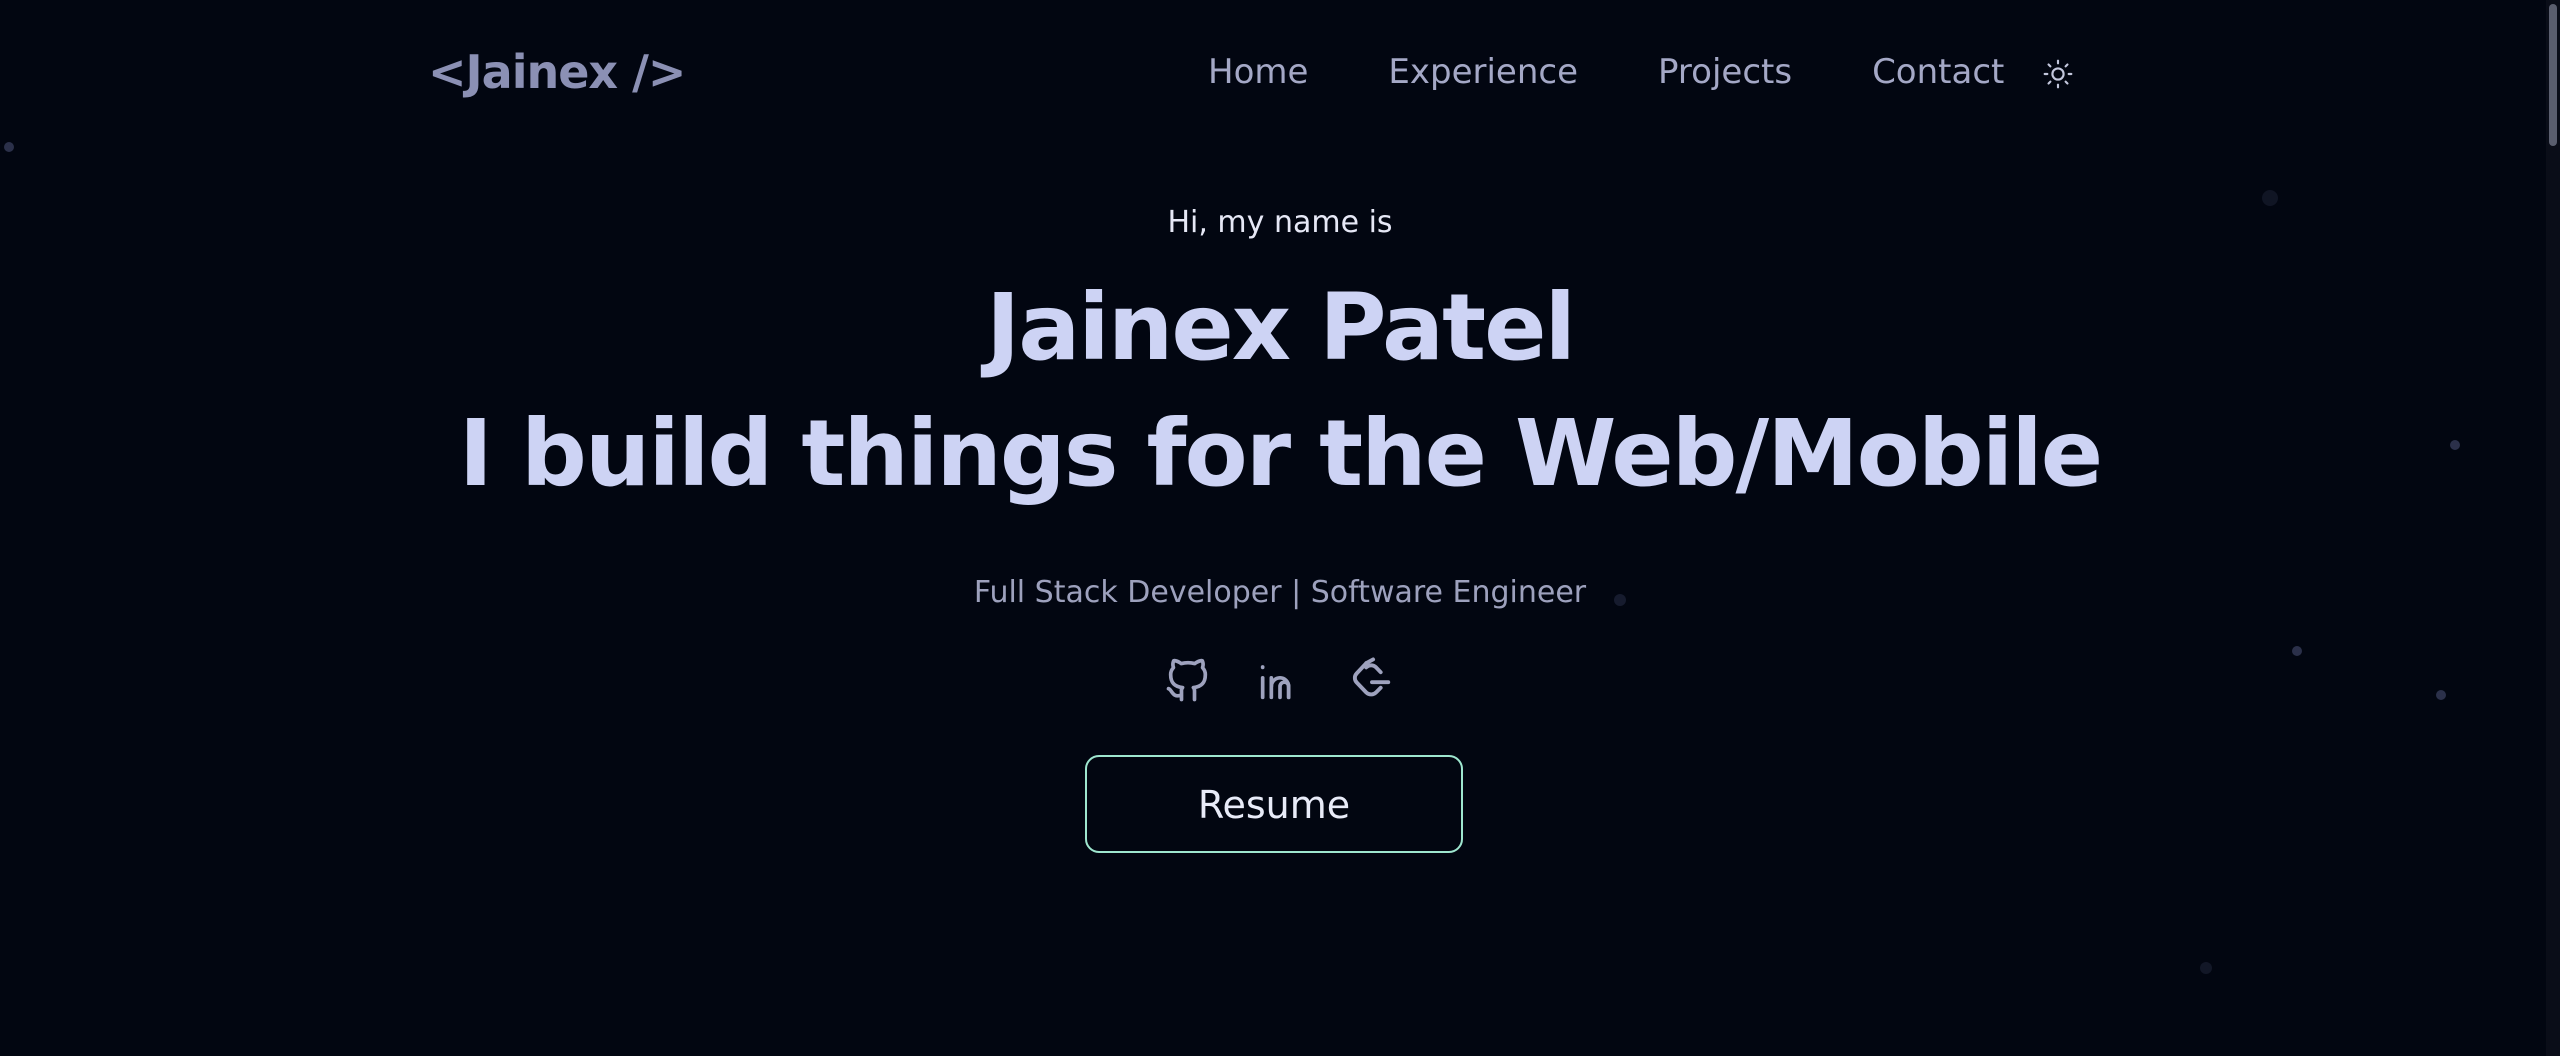 This screenshot has width=2560, height=1056. What do you see at coordinates (1371, 677) in the screenshot?
I see `leetcode-icon` at bounding box center [1371, 677].